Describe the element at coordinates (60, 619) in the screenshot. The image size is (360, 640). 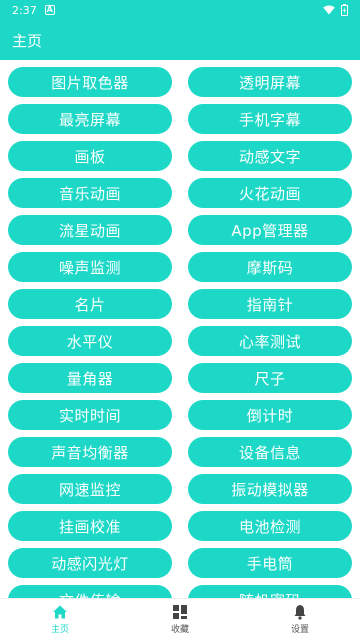
I see `nav-home: 主页` at that location.